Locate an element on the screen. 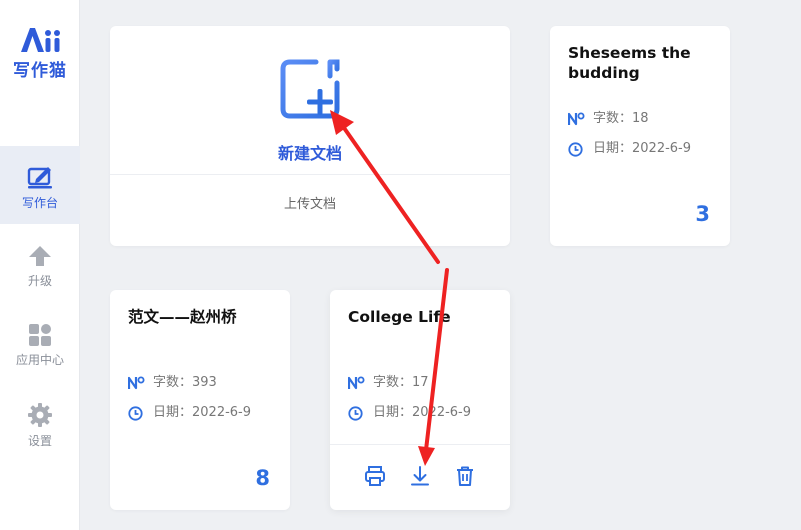  sidebar-item-label: 写作台 is located at coordinates (39, 203).